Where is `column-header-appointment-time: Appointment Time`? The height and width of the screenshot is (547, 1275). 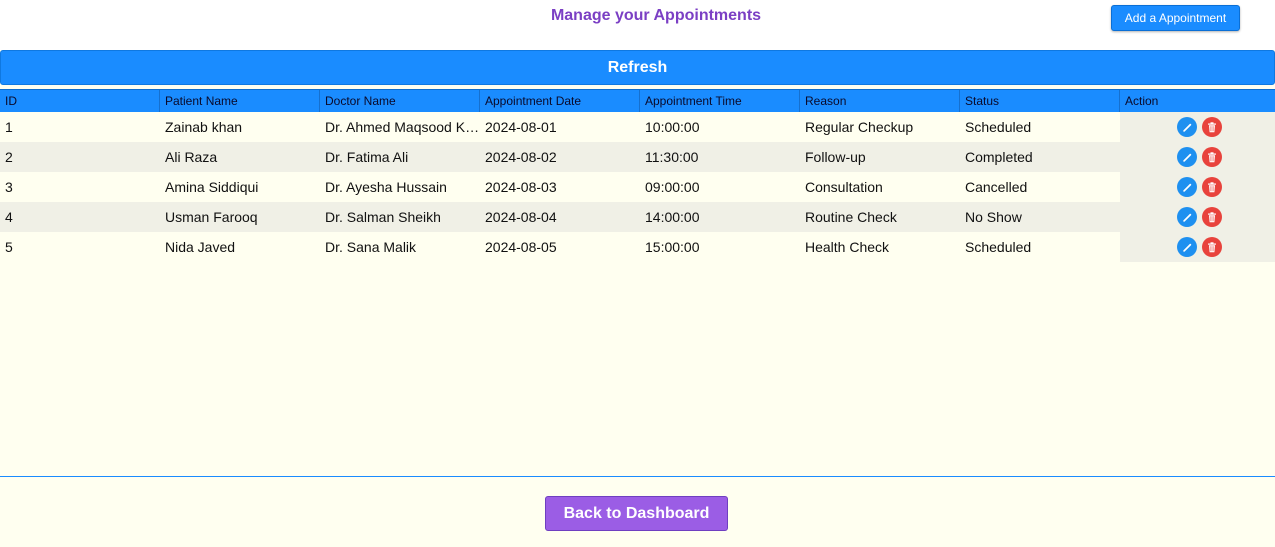 column-header-appointment-time: Appointment Time is located at coordinates (720, 101).